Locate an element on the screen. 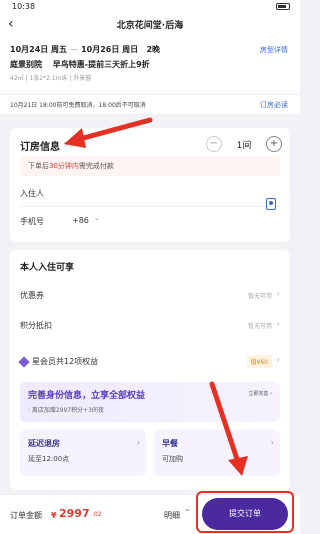 The image size is (320, 534). points-status: 暂无可用 is located at coordinates (259, 326).